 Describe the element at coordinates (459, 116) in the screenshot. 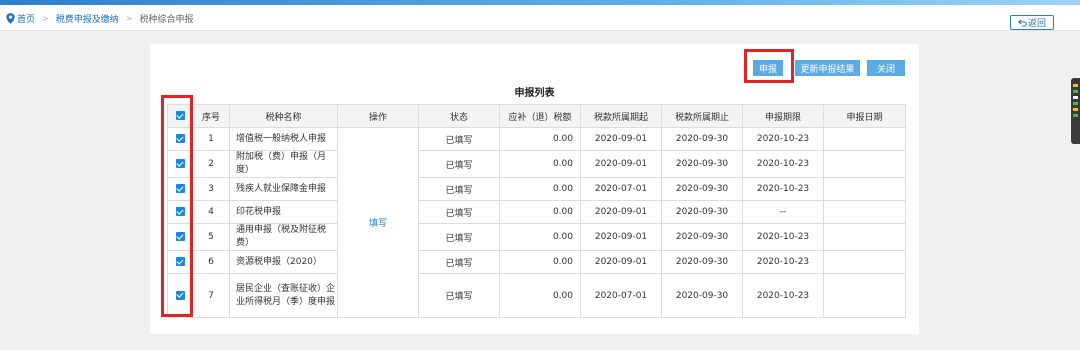

I see `column-header: 状态` at that location.